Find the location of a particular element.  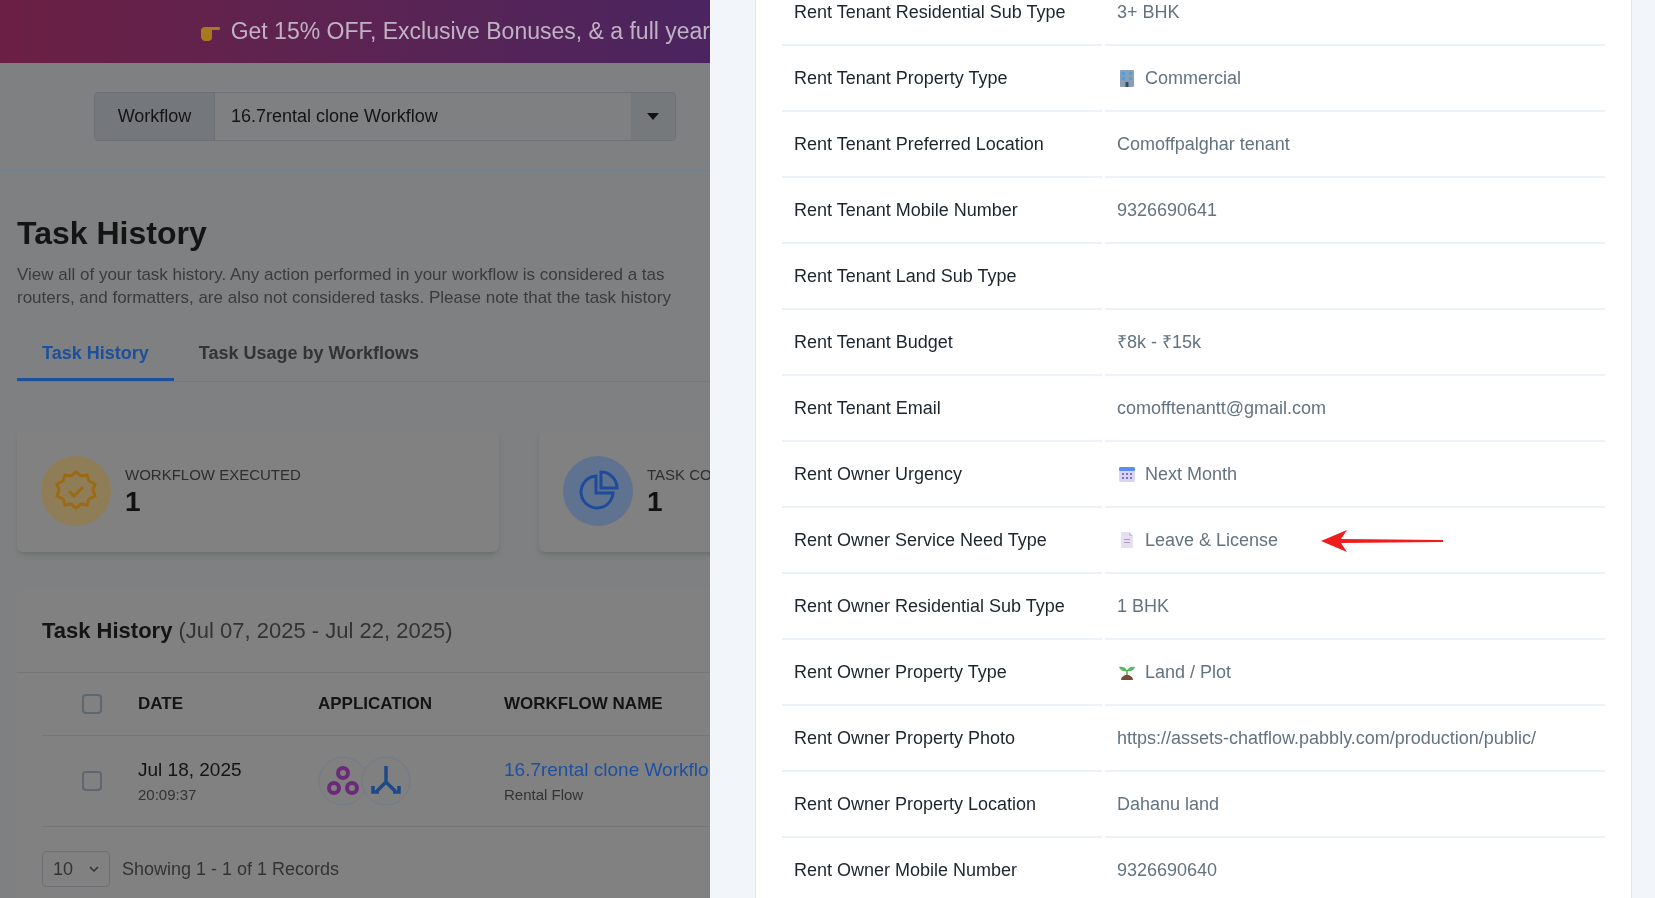

field-label: Rent Tenant Property Type is located at coordinates (901, 78).